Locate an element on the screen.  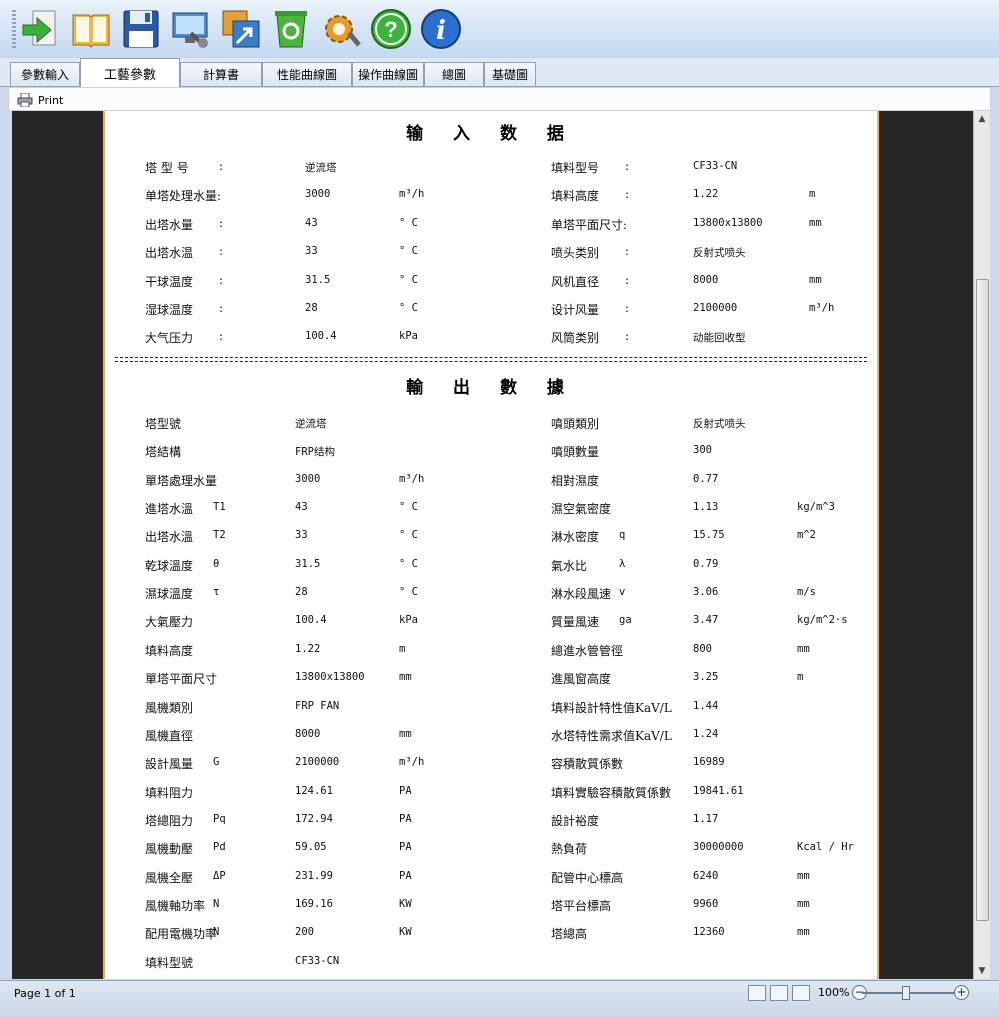
tab-parameter-input: 參數輸入 is located at coordinates (45, 74).